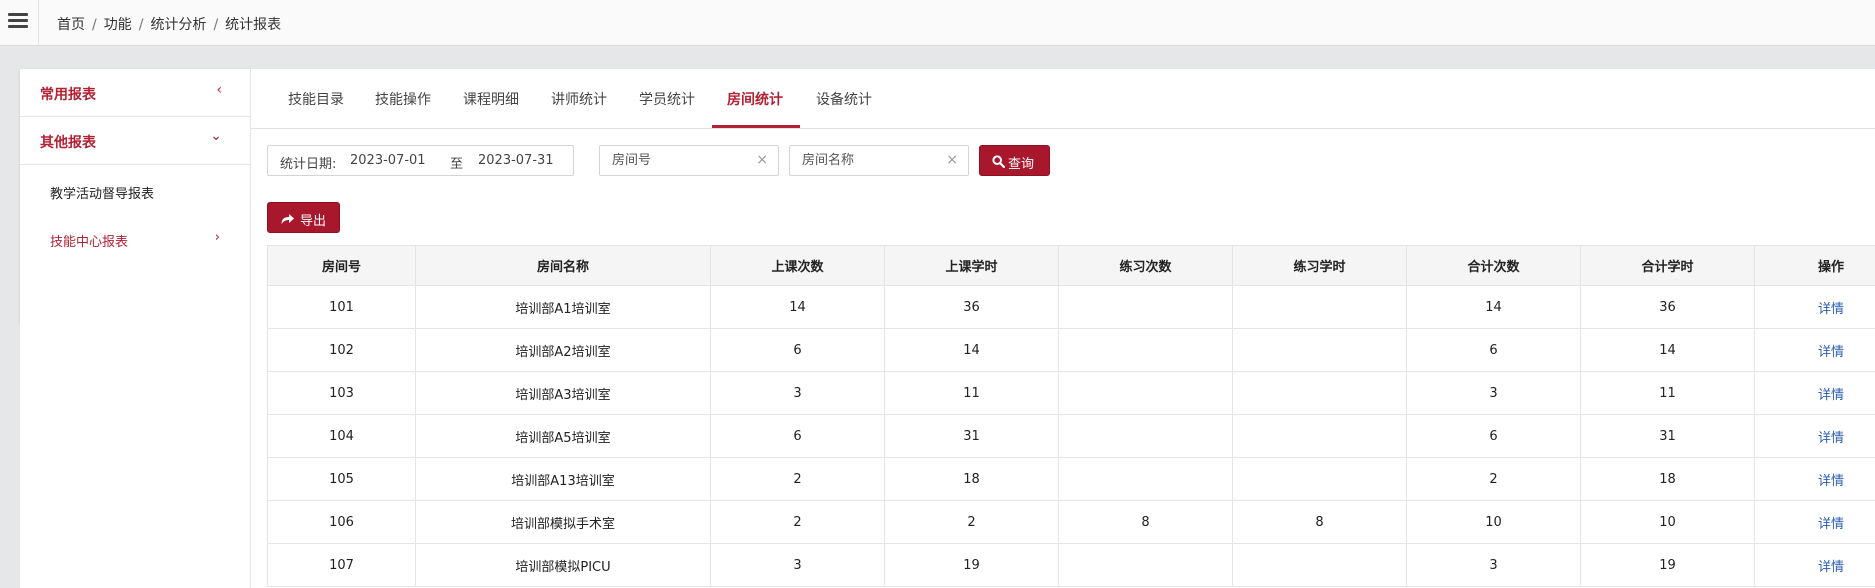 The width and height of the screenshot is (1875, 588). I want to click on sidebar-background, so click(135, 455).